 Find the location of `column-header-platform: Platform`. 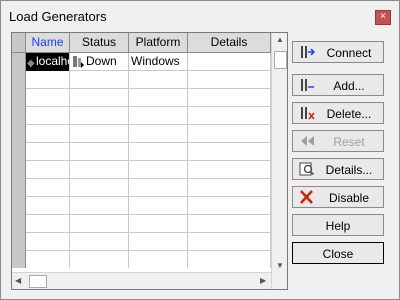

column-header-platform: Platform is located at coordinates (158, 42).